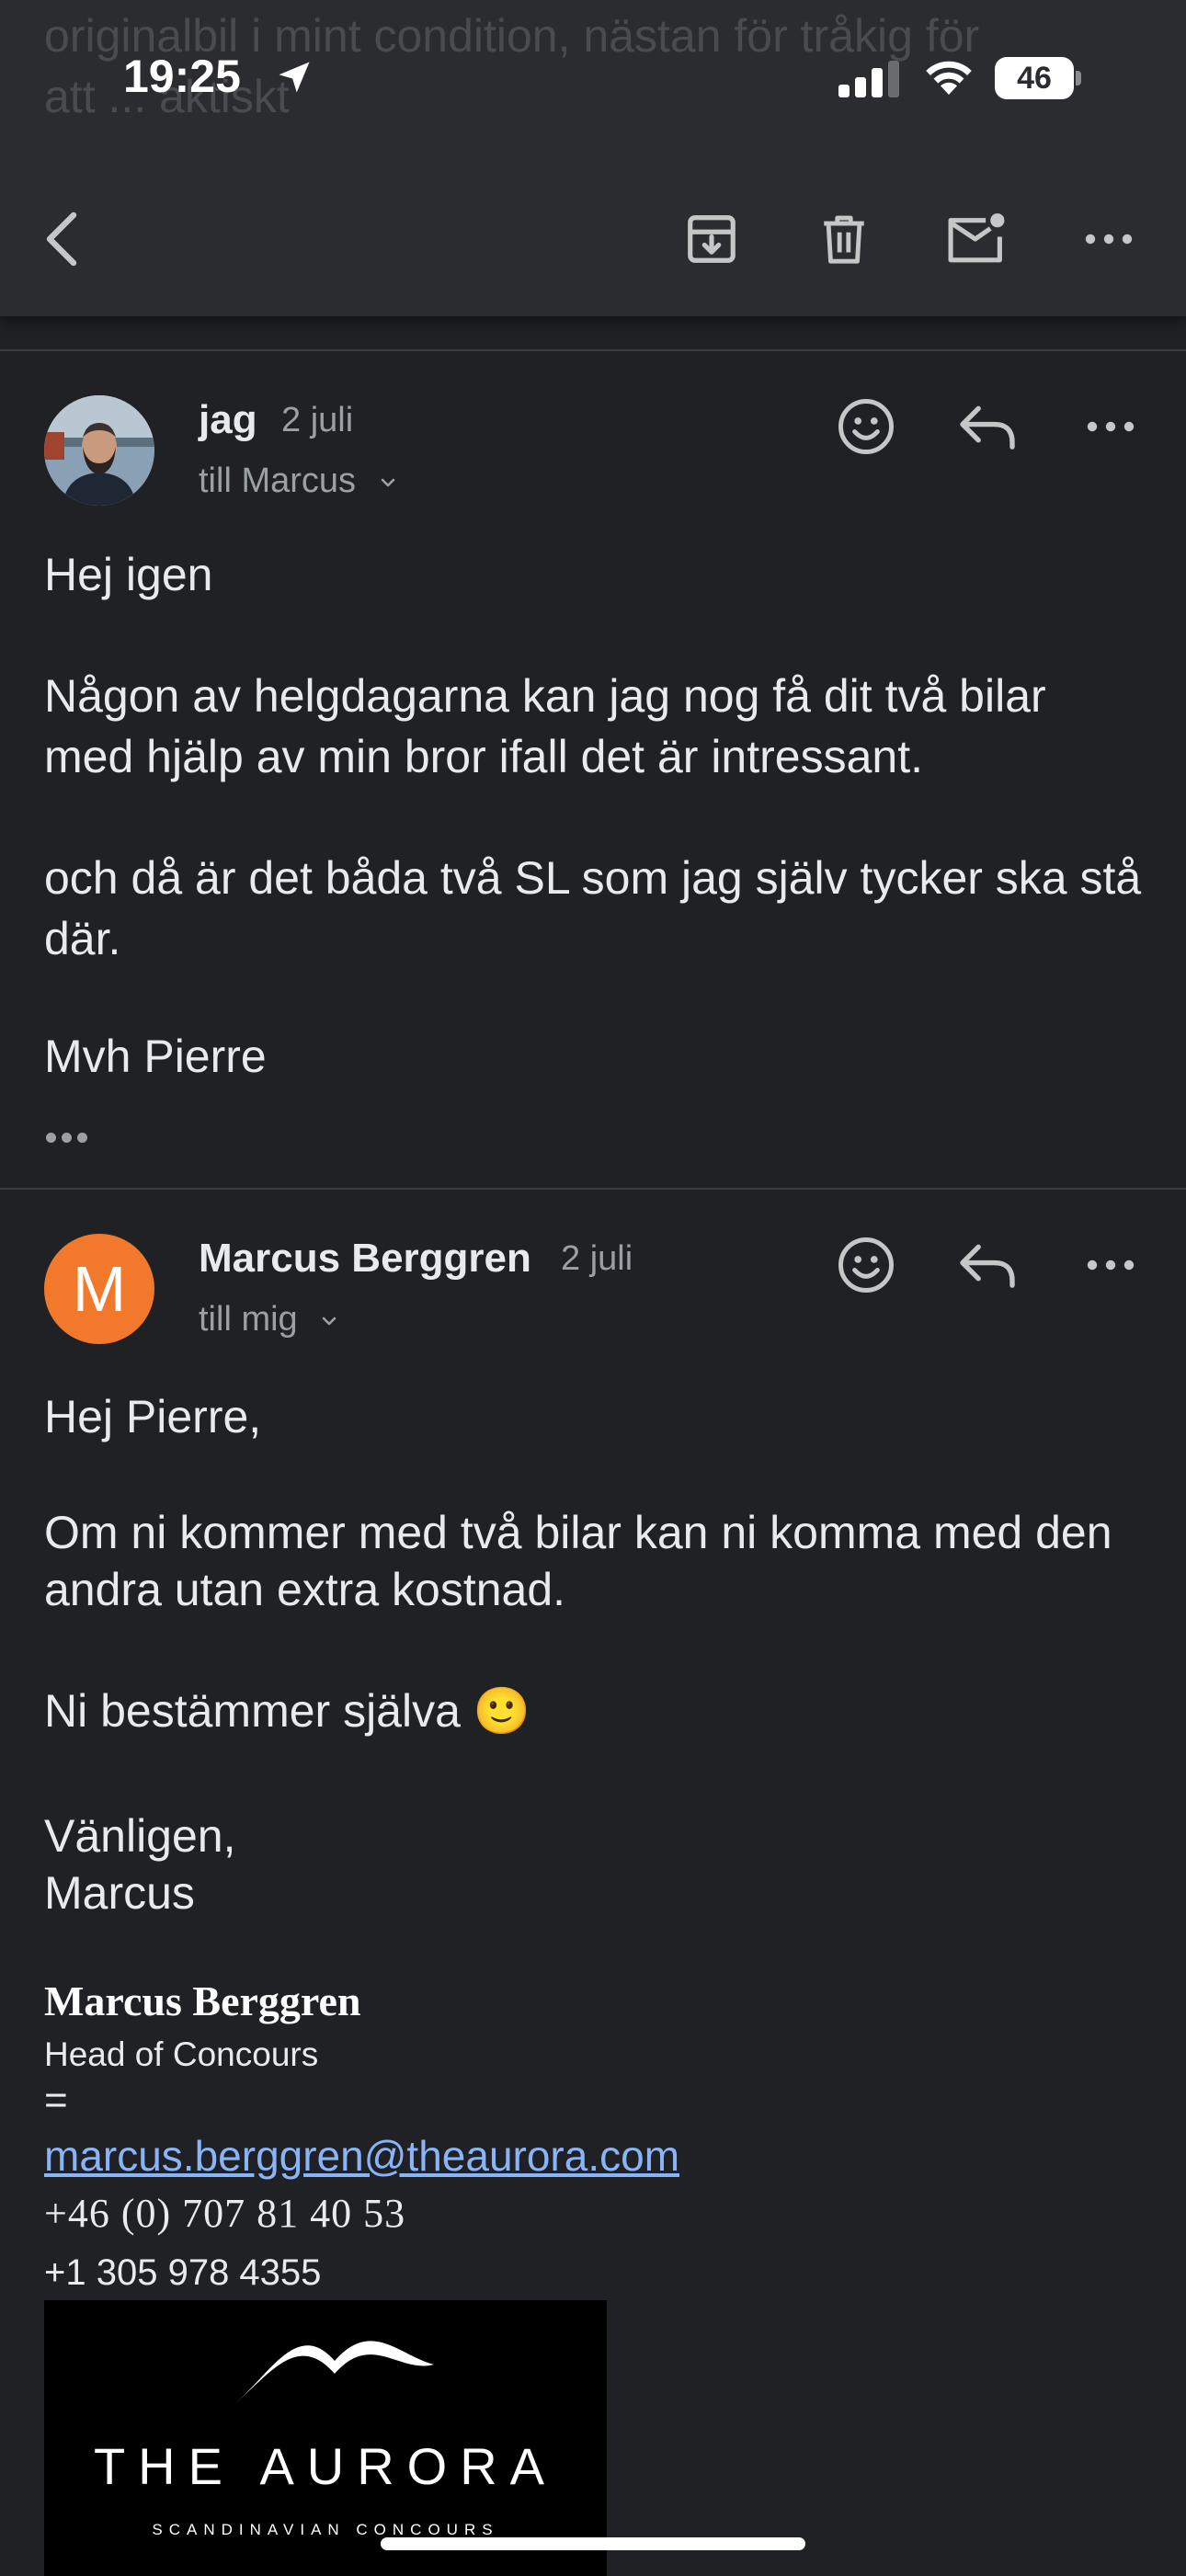 This screenshot has width=1186, height=2576. I want to click on signature-email-link: marcus.berggren@theaurora.com, so click(361, 2156).